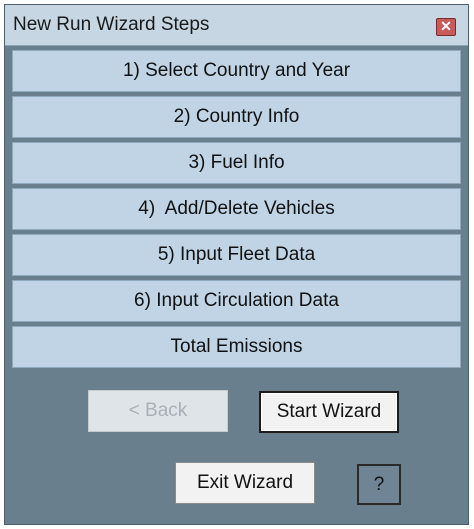 This screenshot has height=529, width=474. What do you see at coordinates (158, 411) in the screenshot?
I see `back-button: < Back` at bounding box center [158, 411].